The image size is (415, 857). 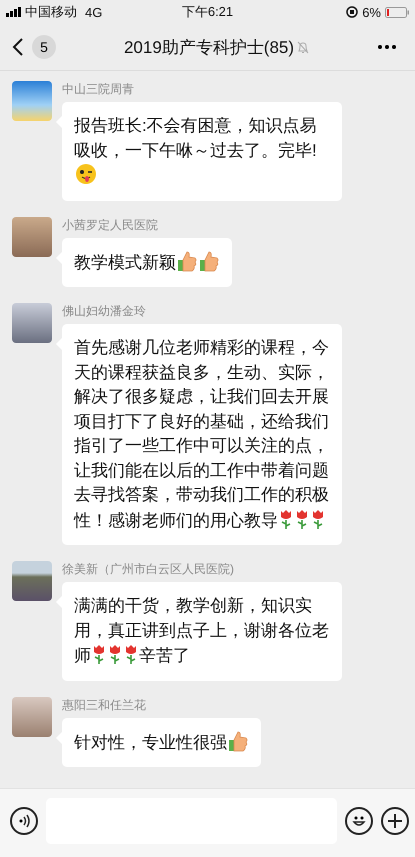 What do you see at coordinates (110, 225) in the screenshot?
I see `sender-name: 小茜罗定人民医院` at bounding box center [110, 225].